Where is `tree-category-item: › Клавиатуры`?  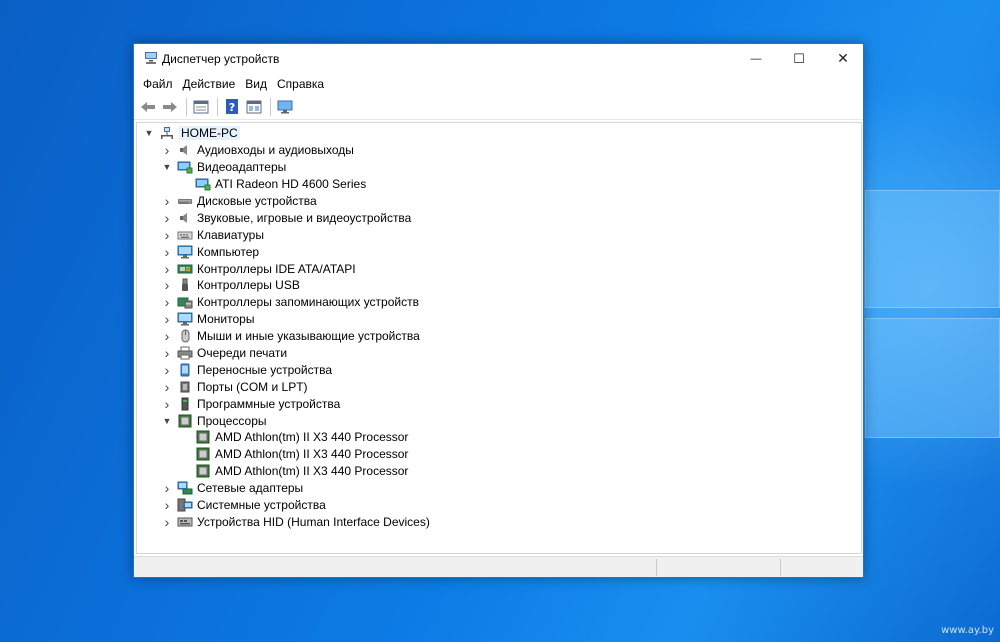 tree-category-item: › Клавиатуры is located at coordinates (499, 234).